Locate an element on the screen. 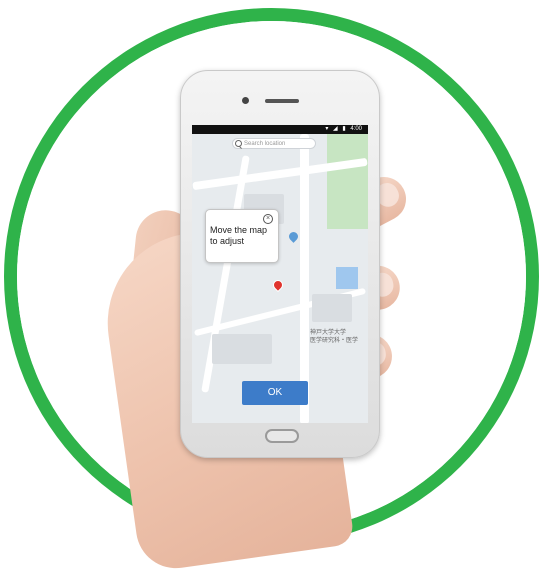  battery-icon: ▮ is located at coordinates (344, 129).